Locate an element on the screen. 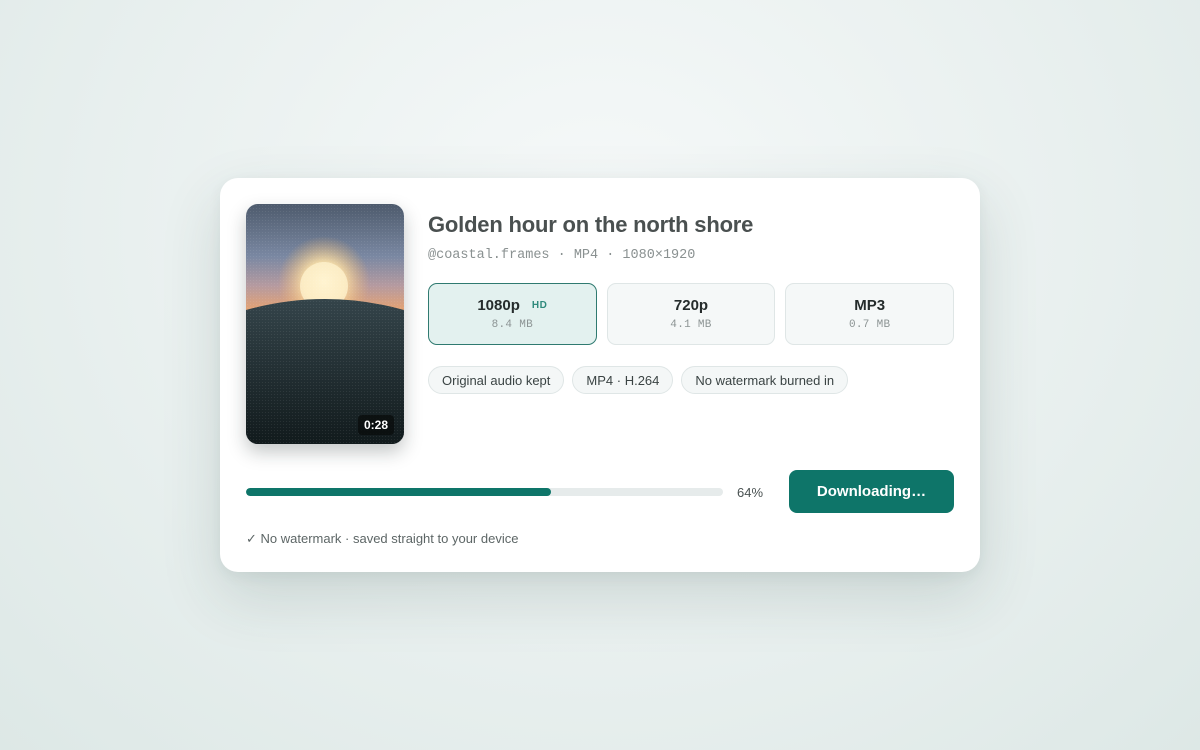  format-header: 720p is located at coordinates (691, 305).